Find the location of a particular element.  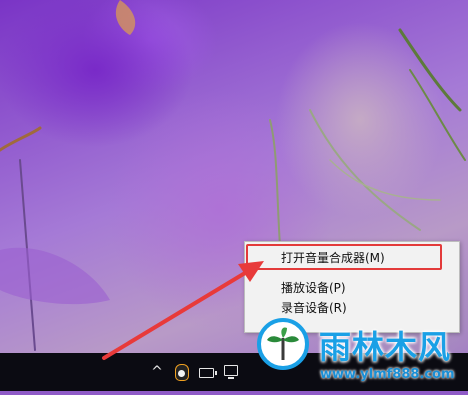

menu-item-playback-devices: 播放设备(P) is located at coordinates (352, 288).